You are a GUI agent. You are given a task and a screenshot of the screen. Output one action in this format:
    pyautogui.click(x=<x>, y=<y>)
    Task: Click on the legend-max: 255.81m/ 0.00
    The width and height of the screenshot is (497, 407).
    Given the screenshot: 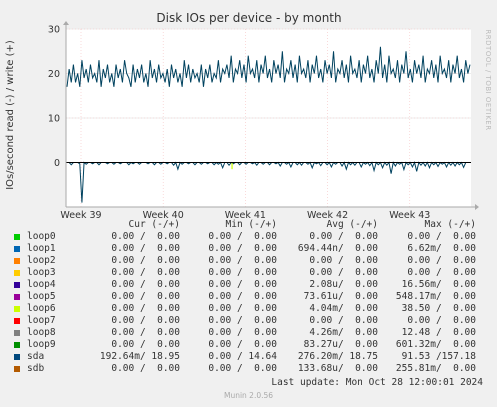 What is the action you would take?
    pyautogui.click(x=435, y=368)
    